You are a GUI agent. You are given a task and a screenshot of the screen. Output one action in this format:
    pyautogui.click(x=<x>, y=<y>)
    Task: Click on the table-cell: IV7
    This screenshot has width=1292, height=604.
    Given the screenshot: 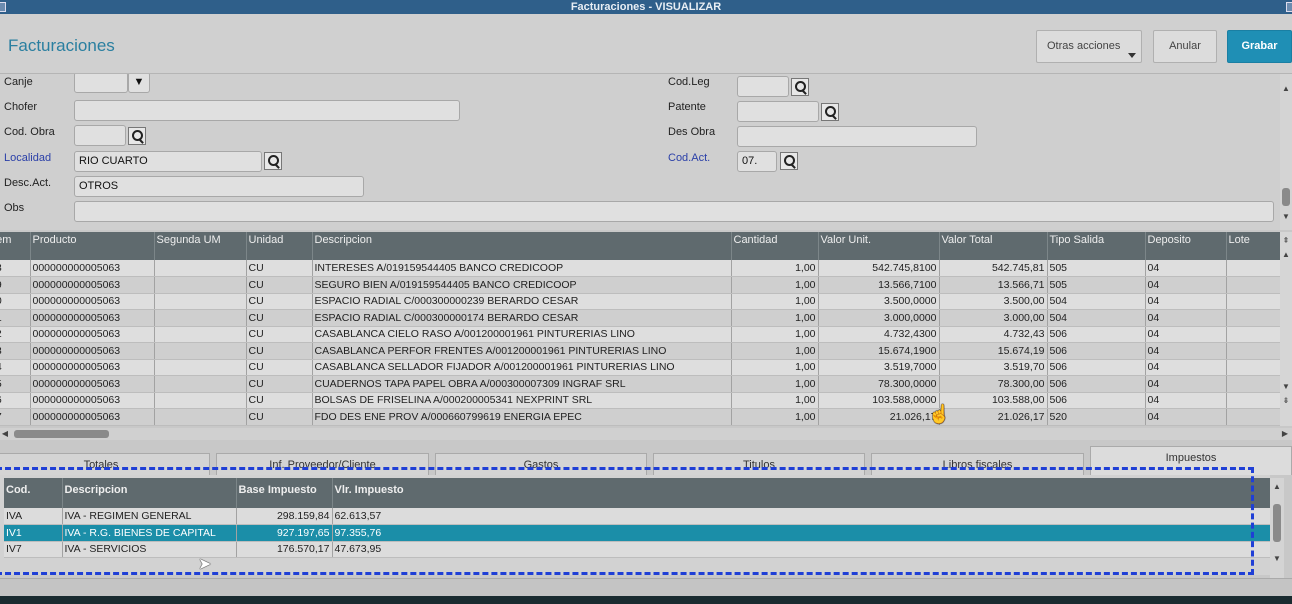 What is the action you would take?
    pyautogui.click(x=33, y=549)
    